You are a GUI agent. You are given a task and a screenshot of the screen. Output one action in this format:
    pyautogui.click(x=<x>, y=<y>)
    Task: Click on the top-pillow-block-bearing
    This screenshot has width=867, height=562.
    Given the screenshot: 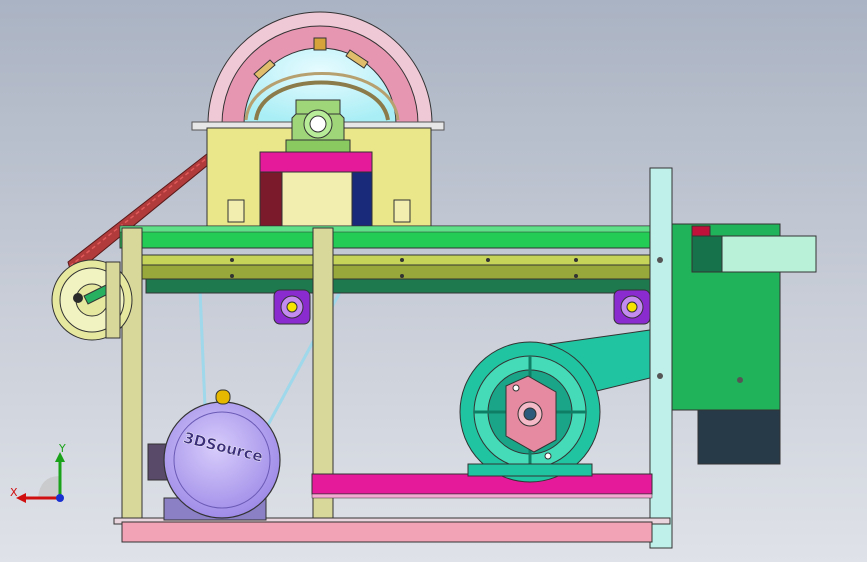 What is the action you would take?
    pyautogui.click(x=318, y=126)
    